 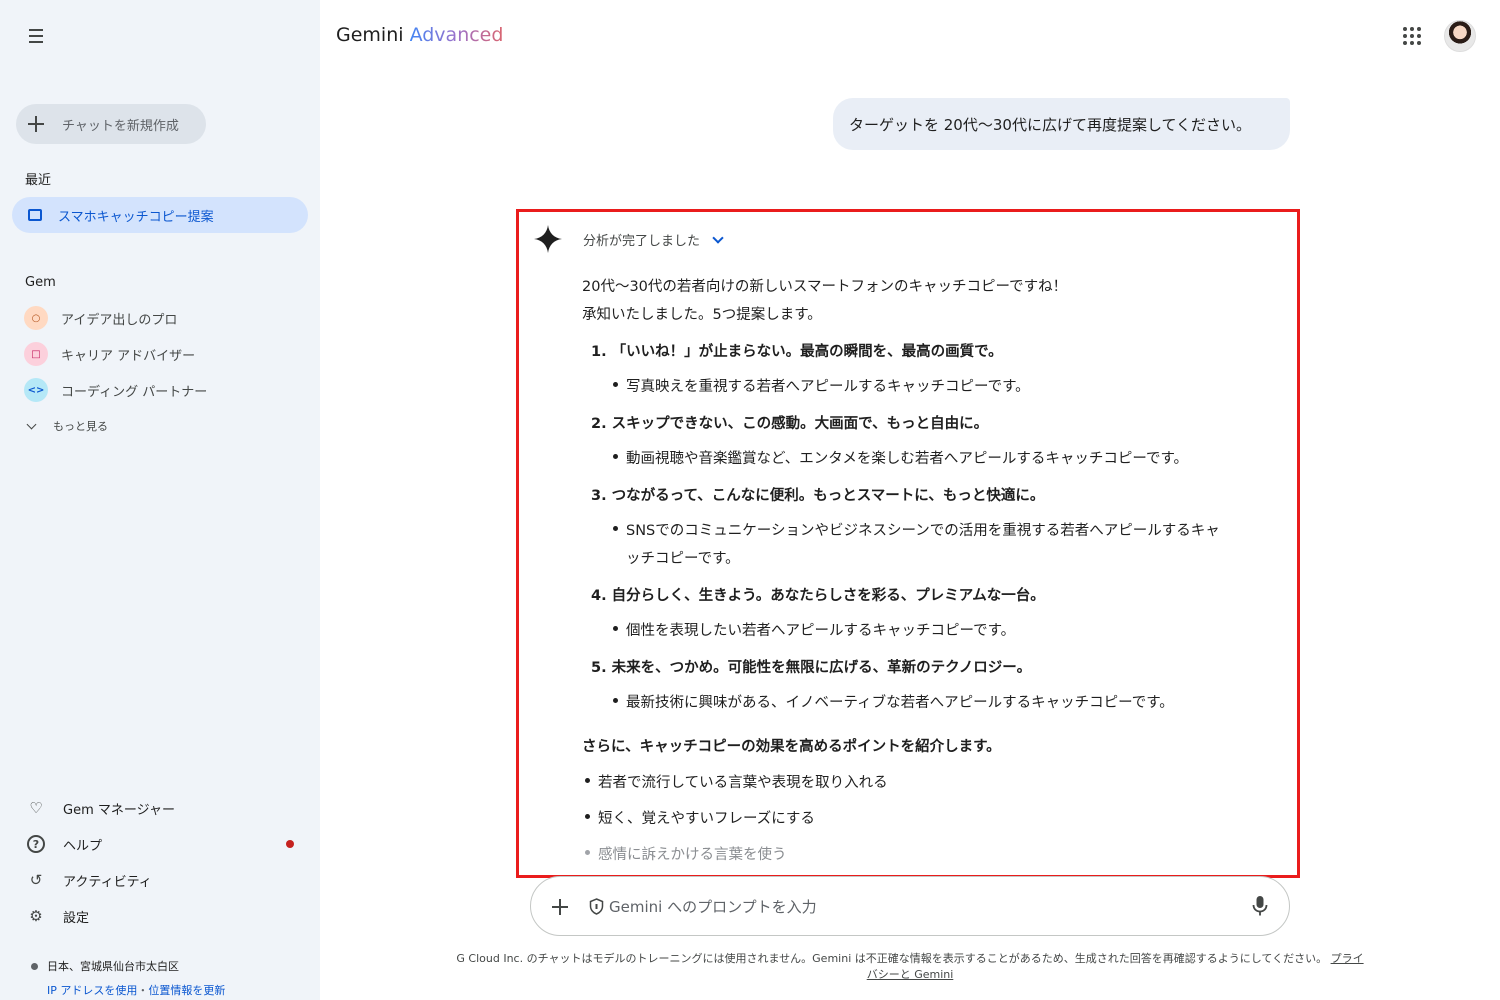 I want to click on gem-label: コーディング パートナー, so click(x=134, y=392).